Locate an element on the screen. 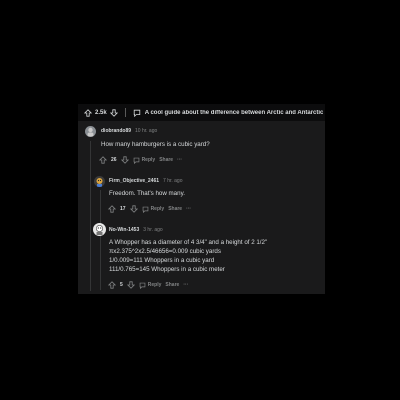  comment-body: How many hamburgers is a cubic yard? is located at coordinates (155, 144).